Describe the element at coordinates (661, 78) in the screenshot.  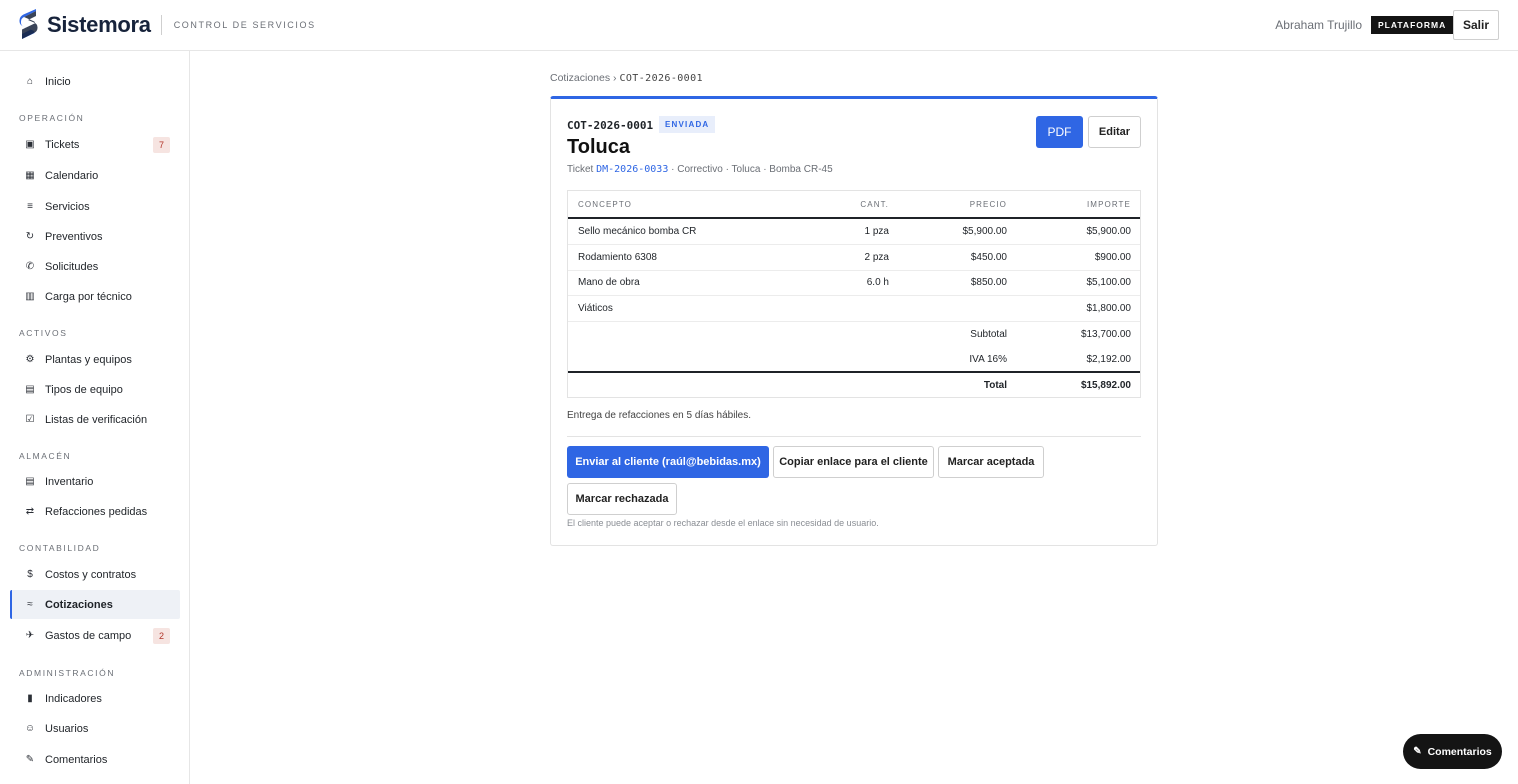
I see `breadcrumb-current: COT-2026-0001` at that location.